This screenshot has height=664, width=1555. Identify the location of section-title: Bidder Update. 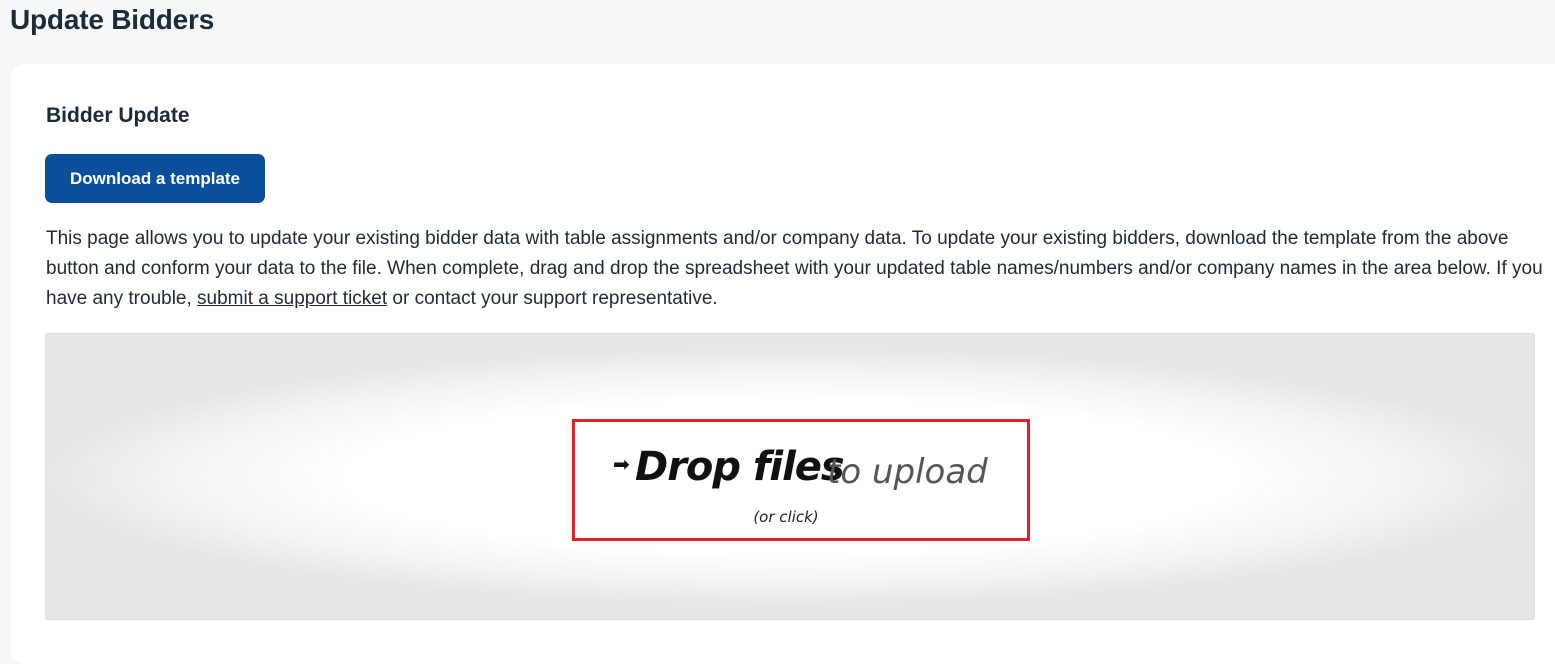
(118, 115).